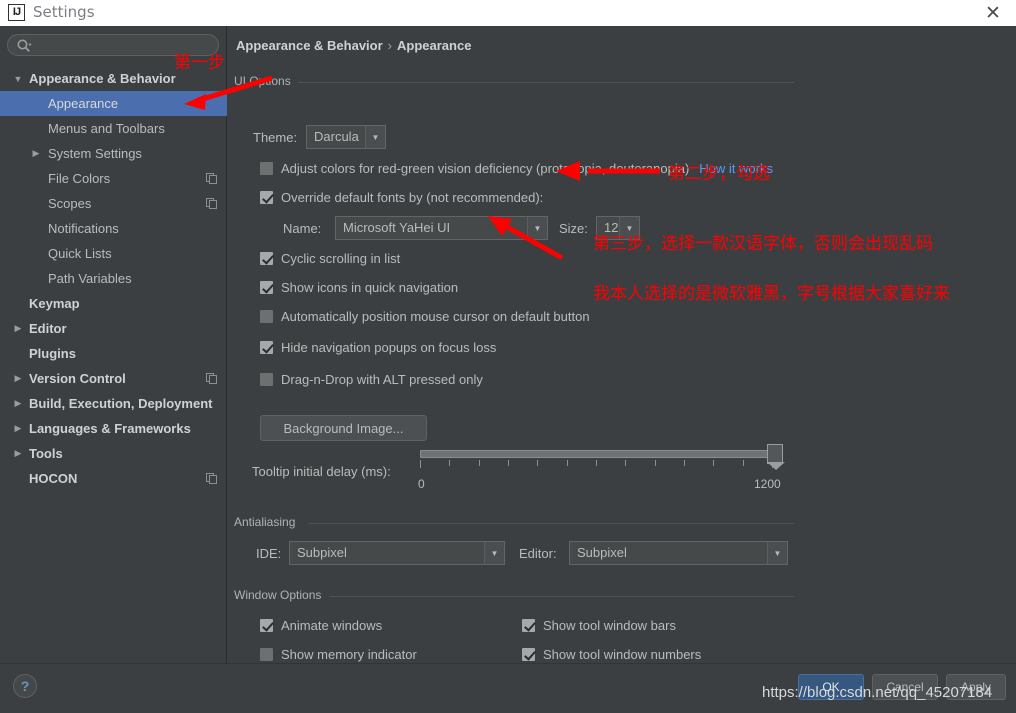 Image resolution: width=1016 pixels, height=713 pixels. Describe the element at coordinates (113, 203) in the screenshot. I see `sidebar-item-scopes: Scopes` at that location.